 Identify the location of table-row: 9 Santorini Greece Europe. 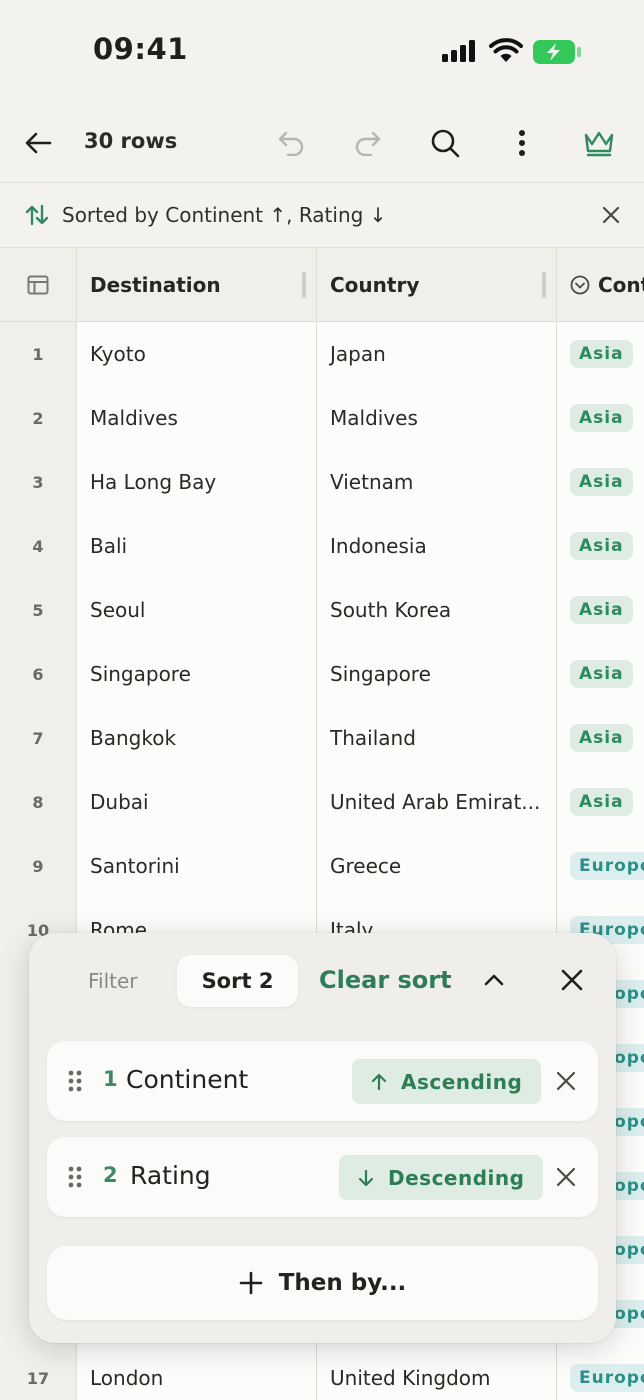
(322, 866).